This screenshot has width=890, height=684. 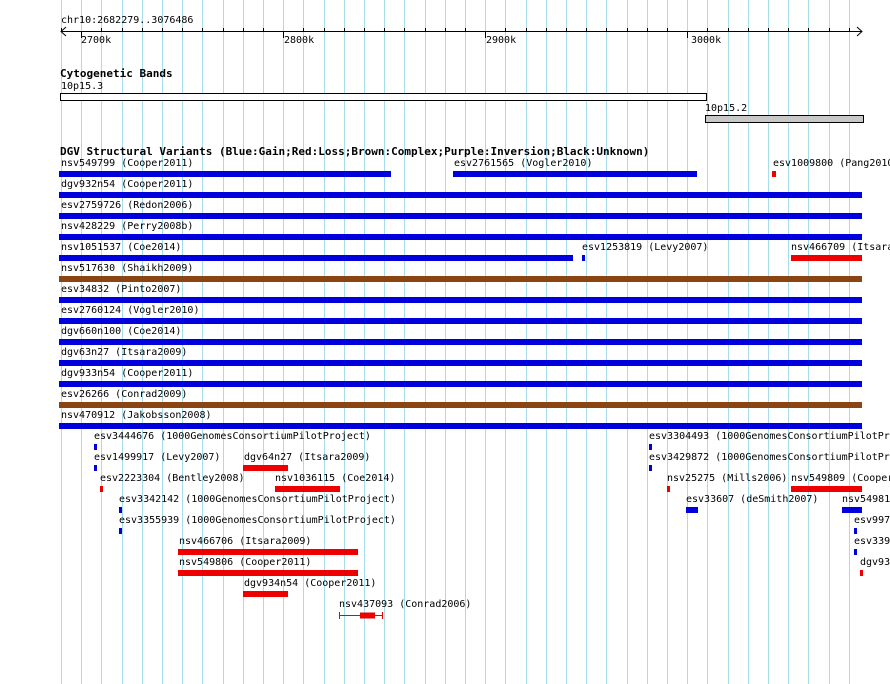 What do you see at coordinates (872, 541) in the screenshot?
I see `sv-feature-label: esv339` at bounding box center [872, 541].